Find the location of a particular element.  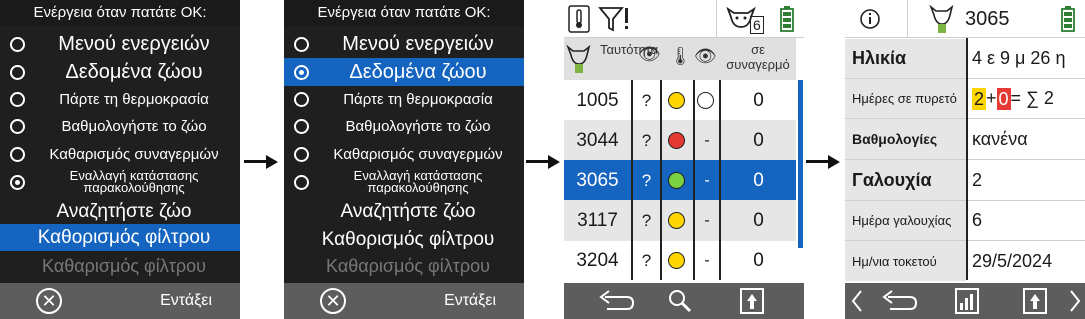

animal-id-cell: 3044 is located at coordinates (597, 140).